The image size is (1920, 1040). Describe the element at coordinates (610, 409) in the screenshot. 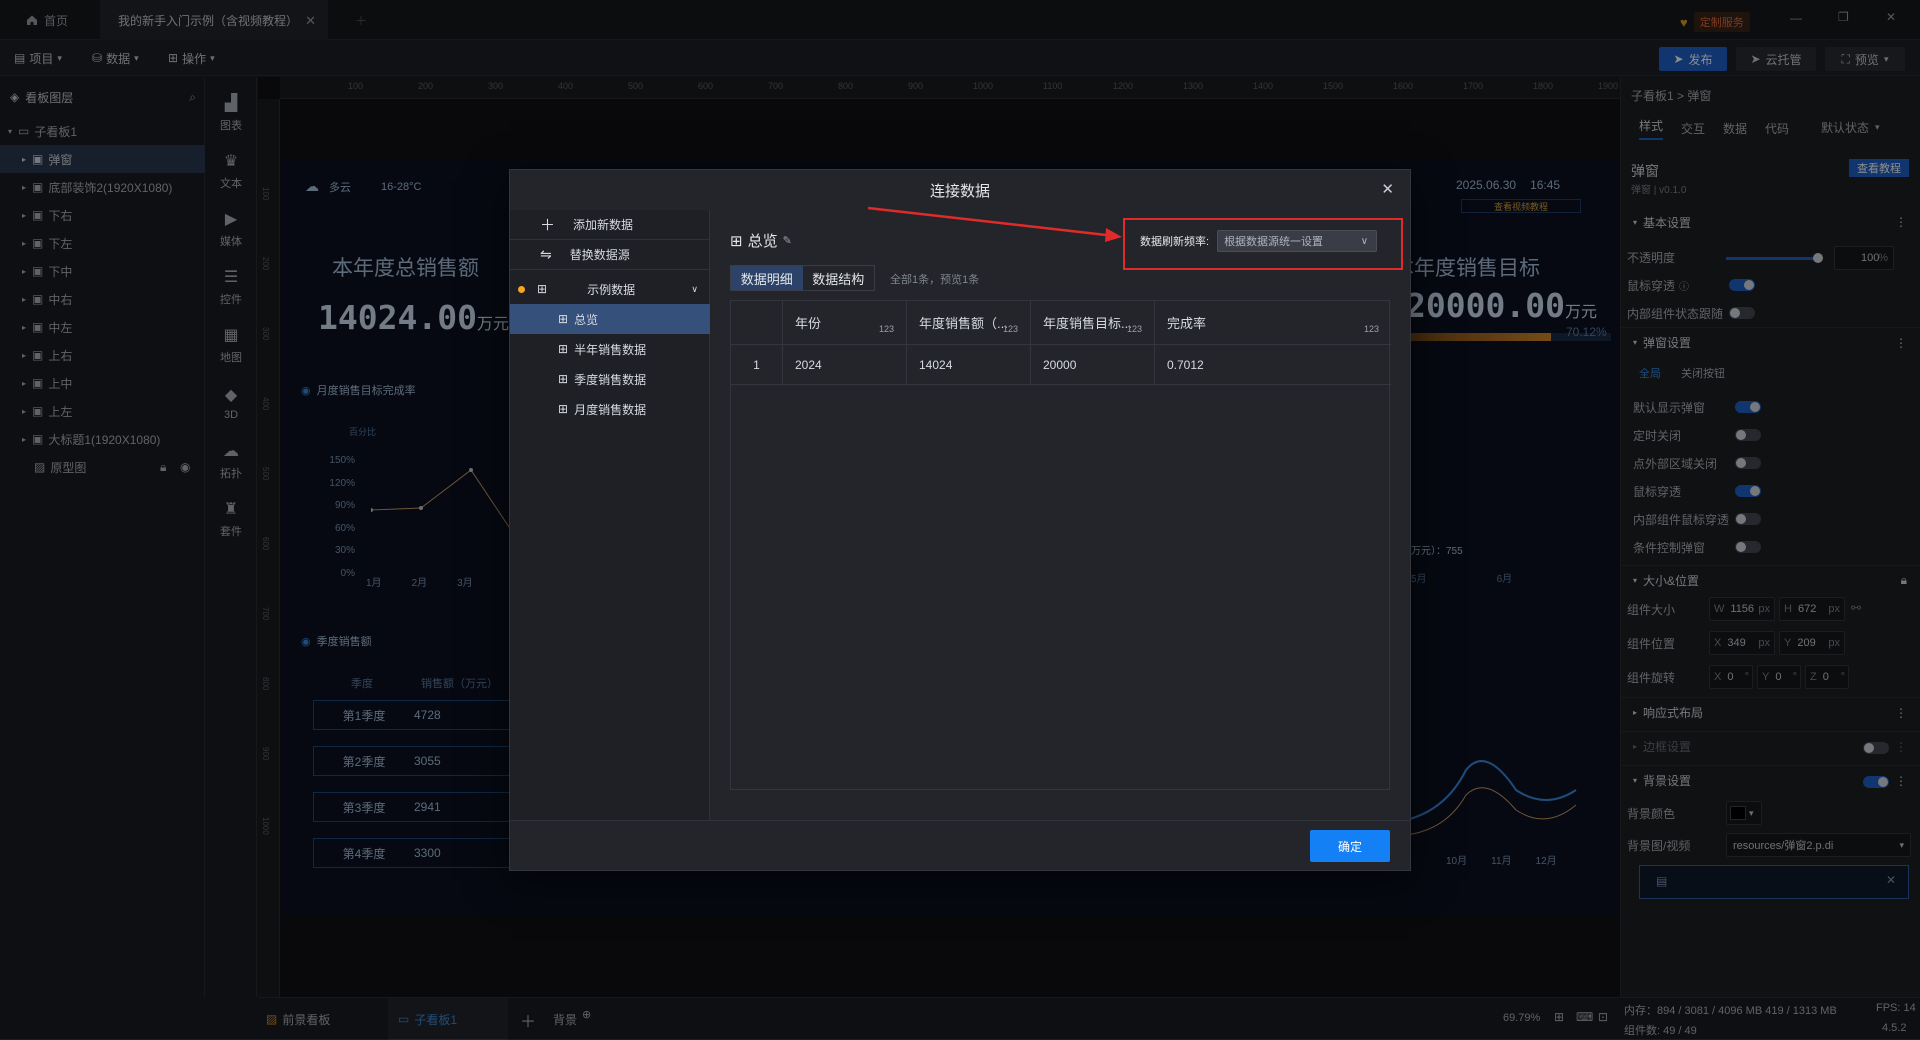

I see `dataset-item: ⊞ 月度销售数据` at that location.